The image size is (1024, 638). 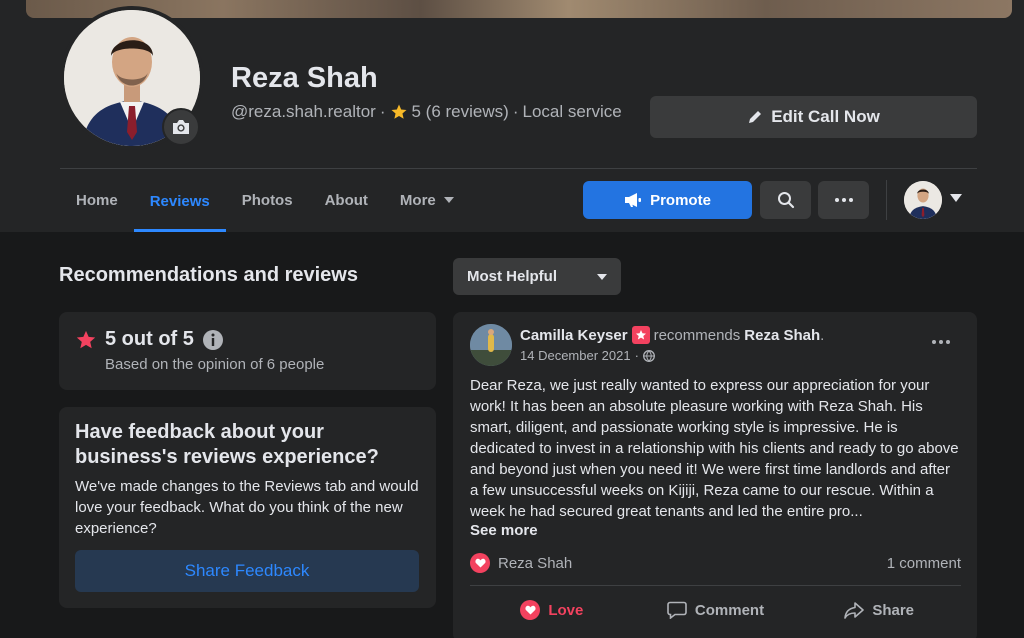 What do you see at coordinates (303, 112) in the screenshot?
I see `page-handle: @reza.shah.realtor` at bounding box center [303, 112].